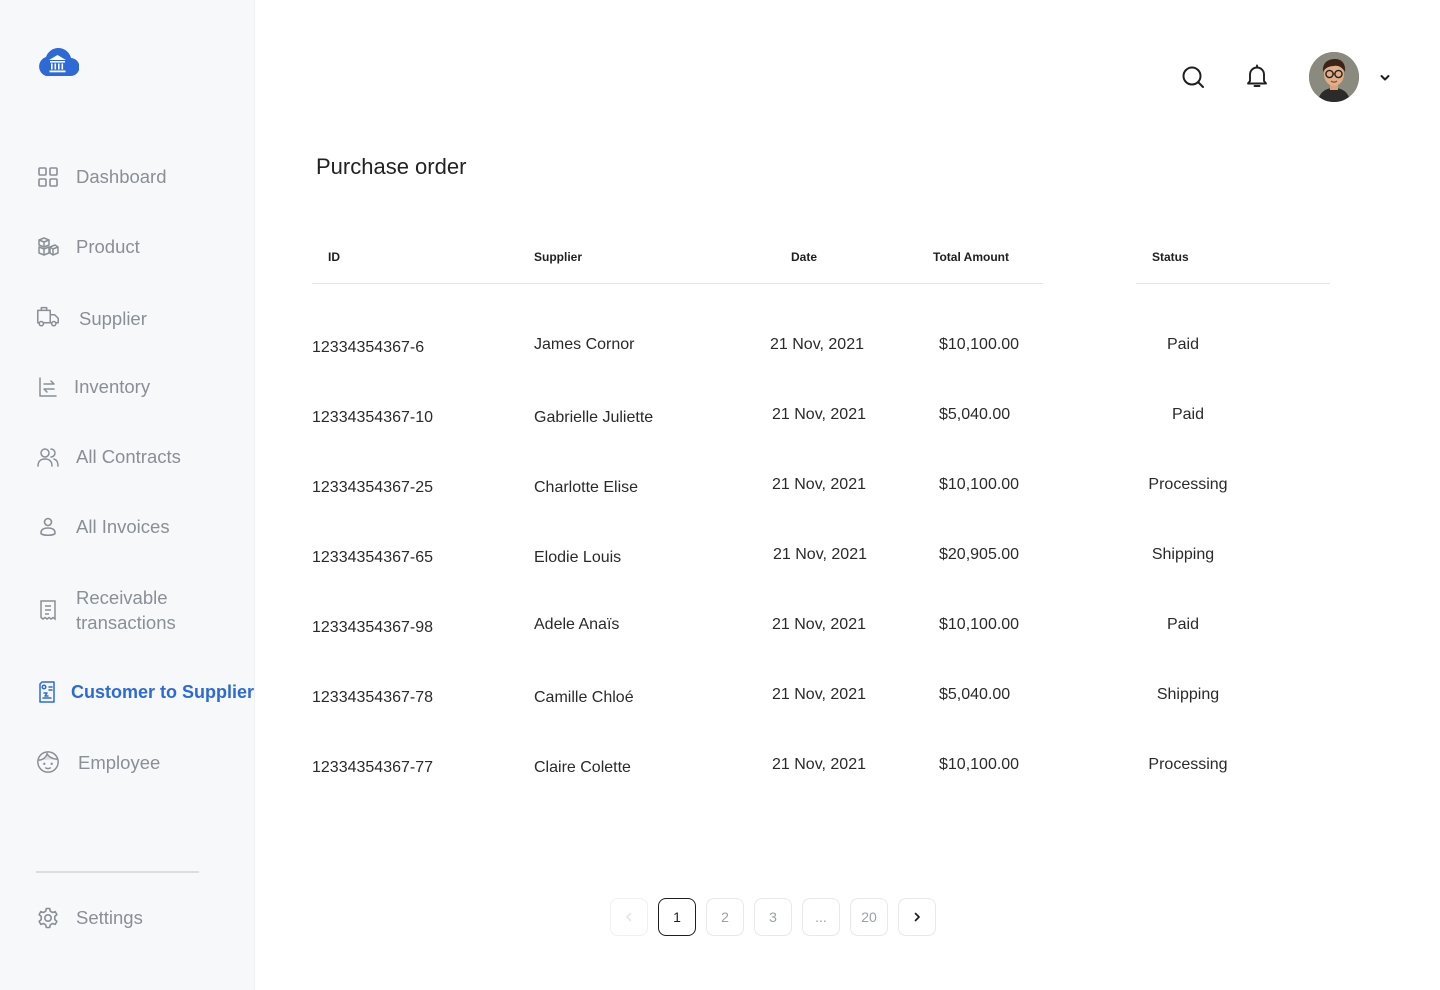 Image resolution: width=1440 pixels, height=990 pixels. Describe the element at coordinates (725, 917) in the screenshot. I see `pagination-page-button: 2` at that location.